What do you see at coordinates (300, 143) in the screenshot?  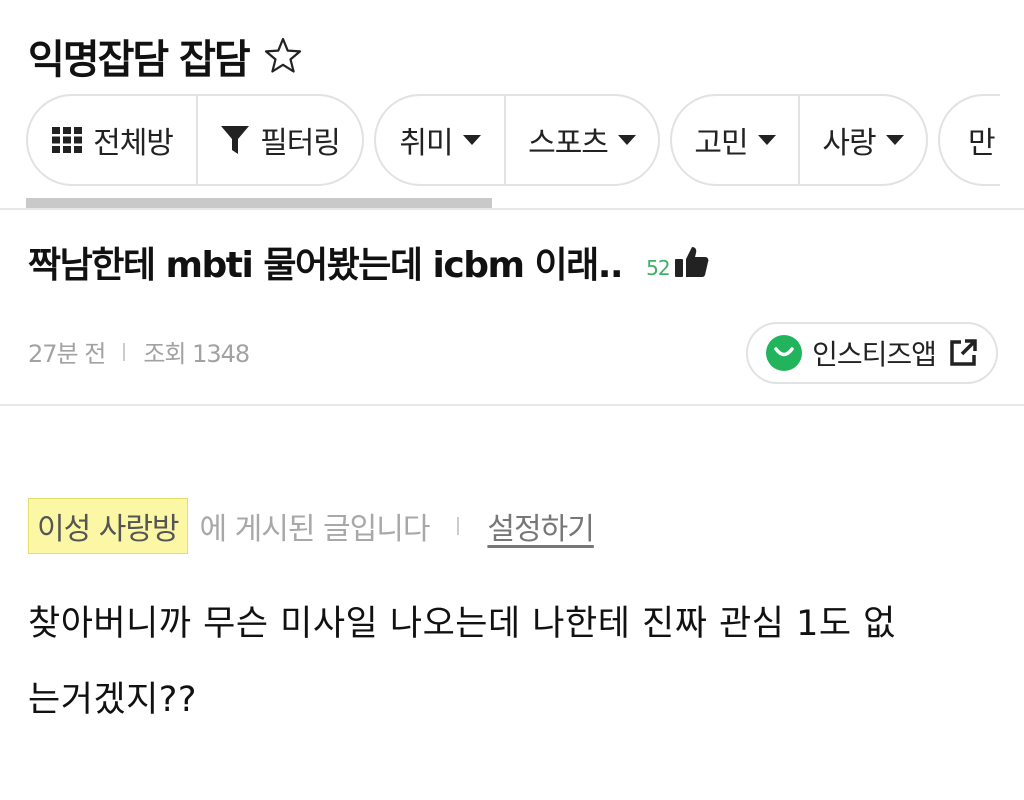 I see `filtering-label: 필터링` at bounding box center [300, 143].